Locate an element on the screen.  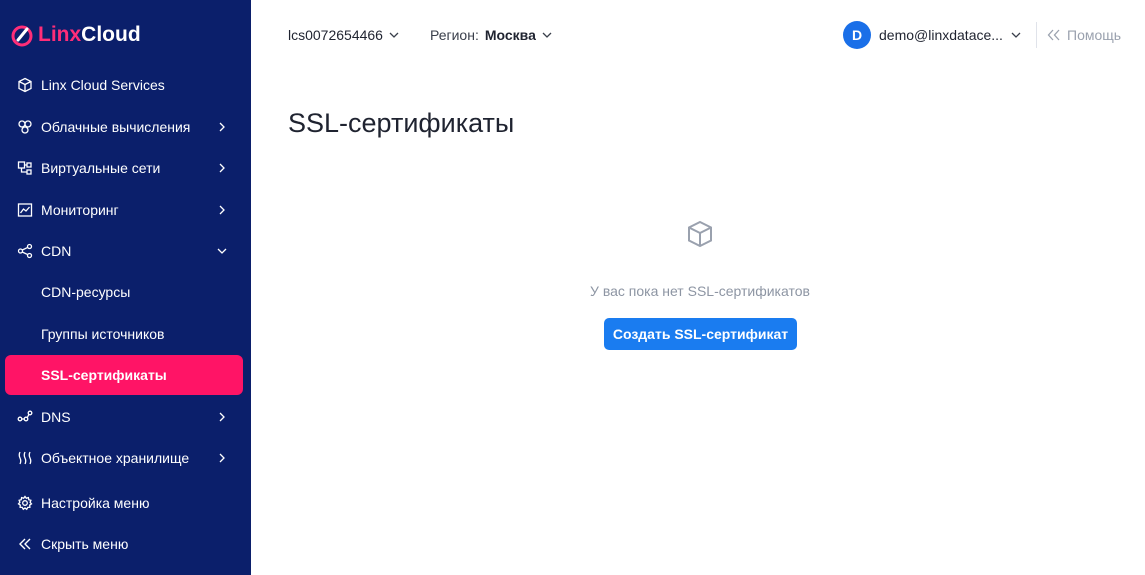
page-title: SSL-сертификаты is located at coordinates (401, 123).